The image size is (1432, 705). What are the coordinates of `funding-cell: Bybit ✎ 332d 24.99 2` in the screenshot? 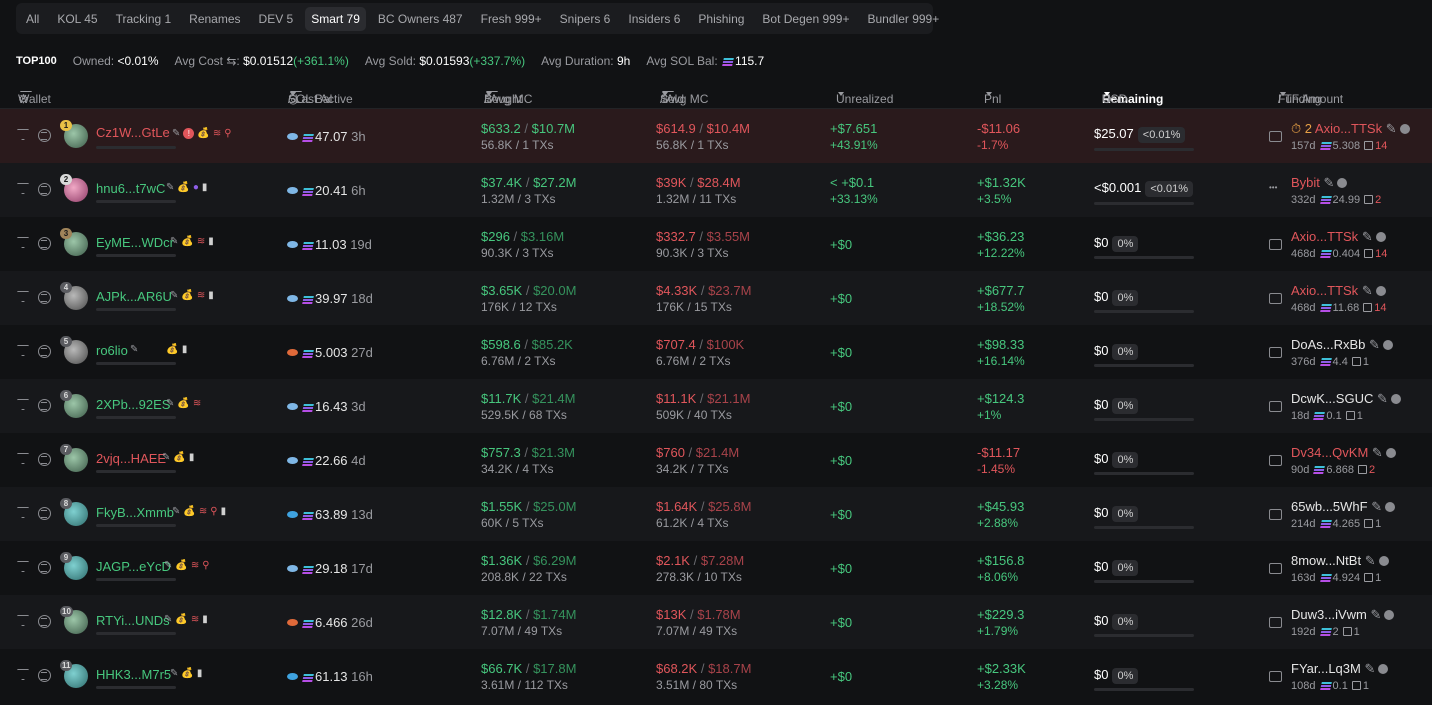 It's located at (1336, 190).